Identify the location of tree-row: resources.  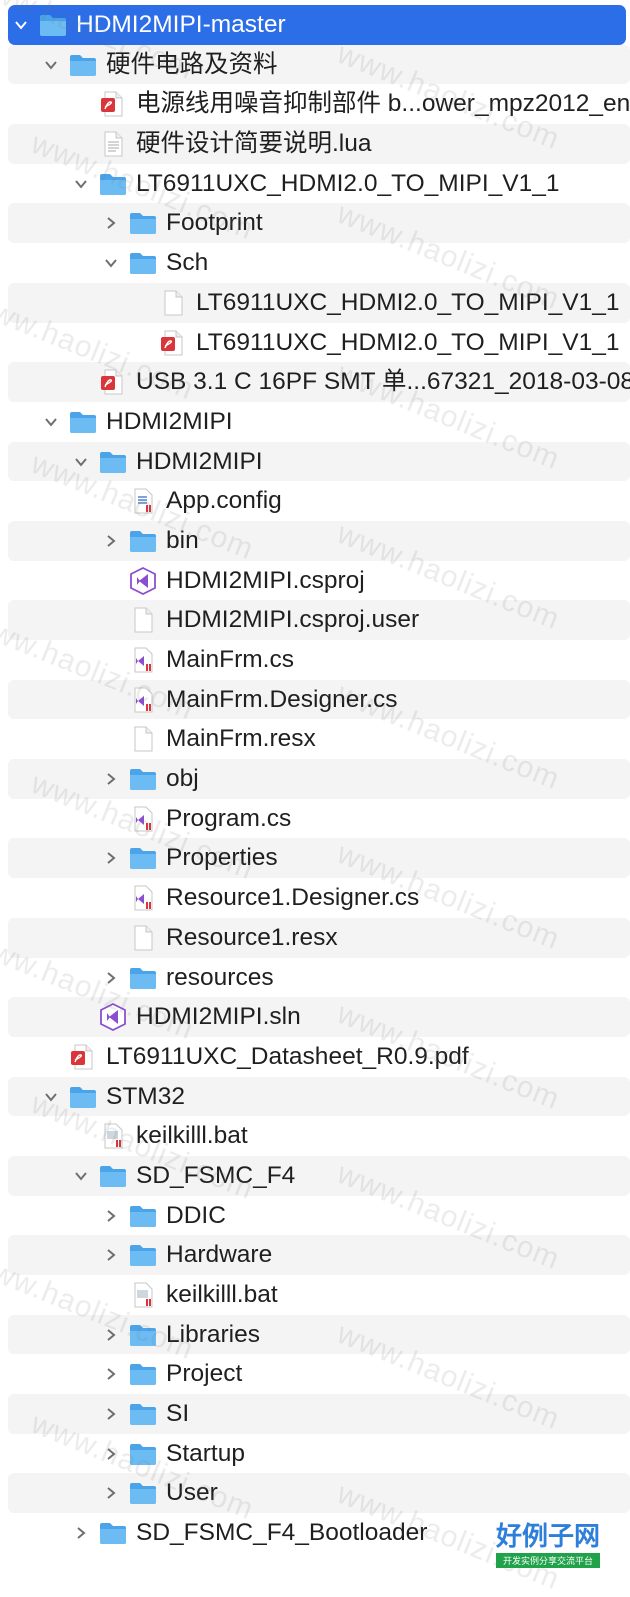
(315, 978).